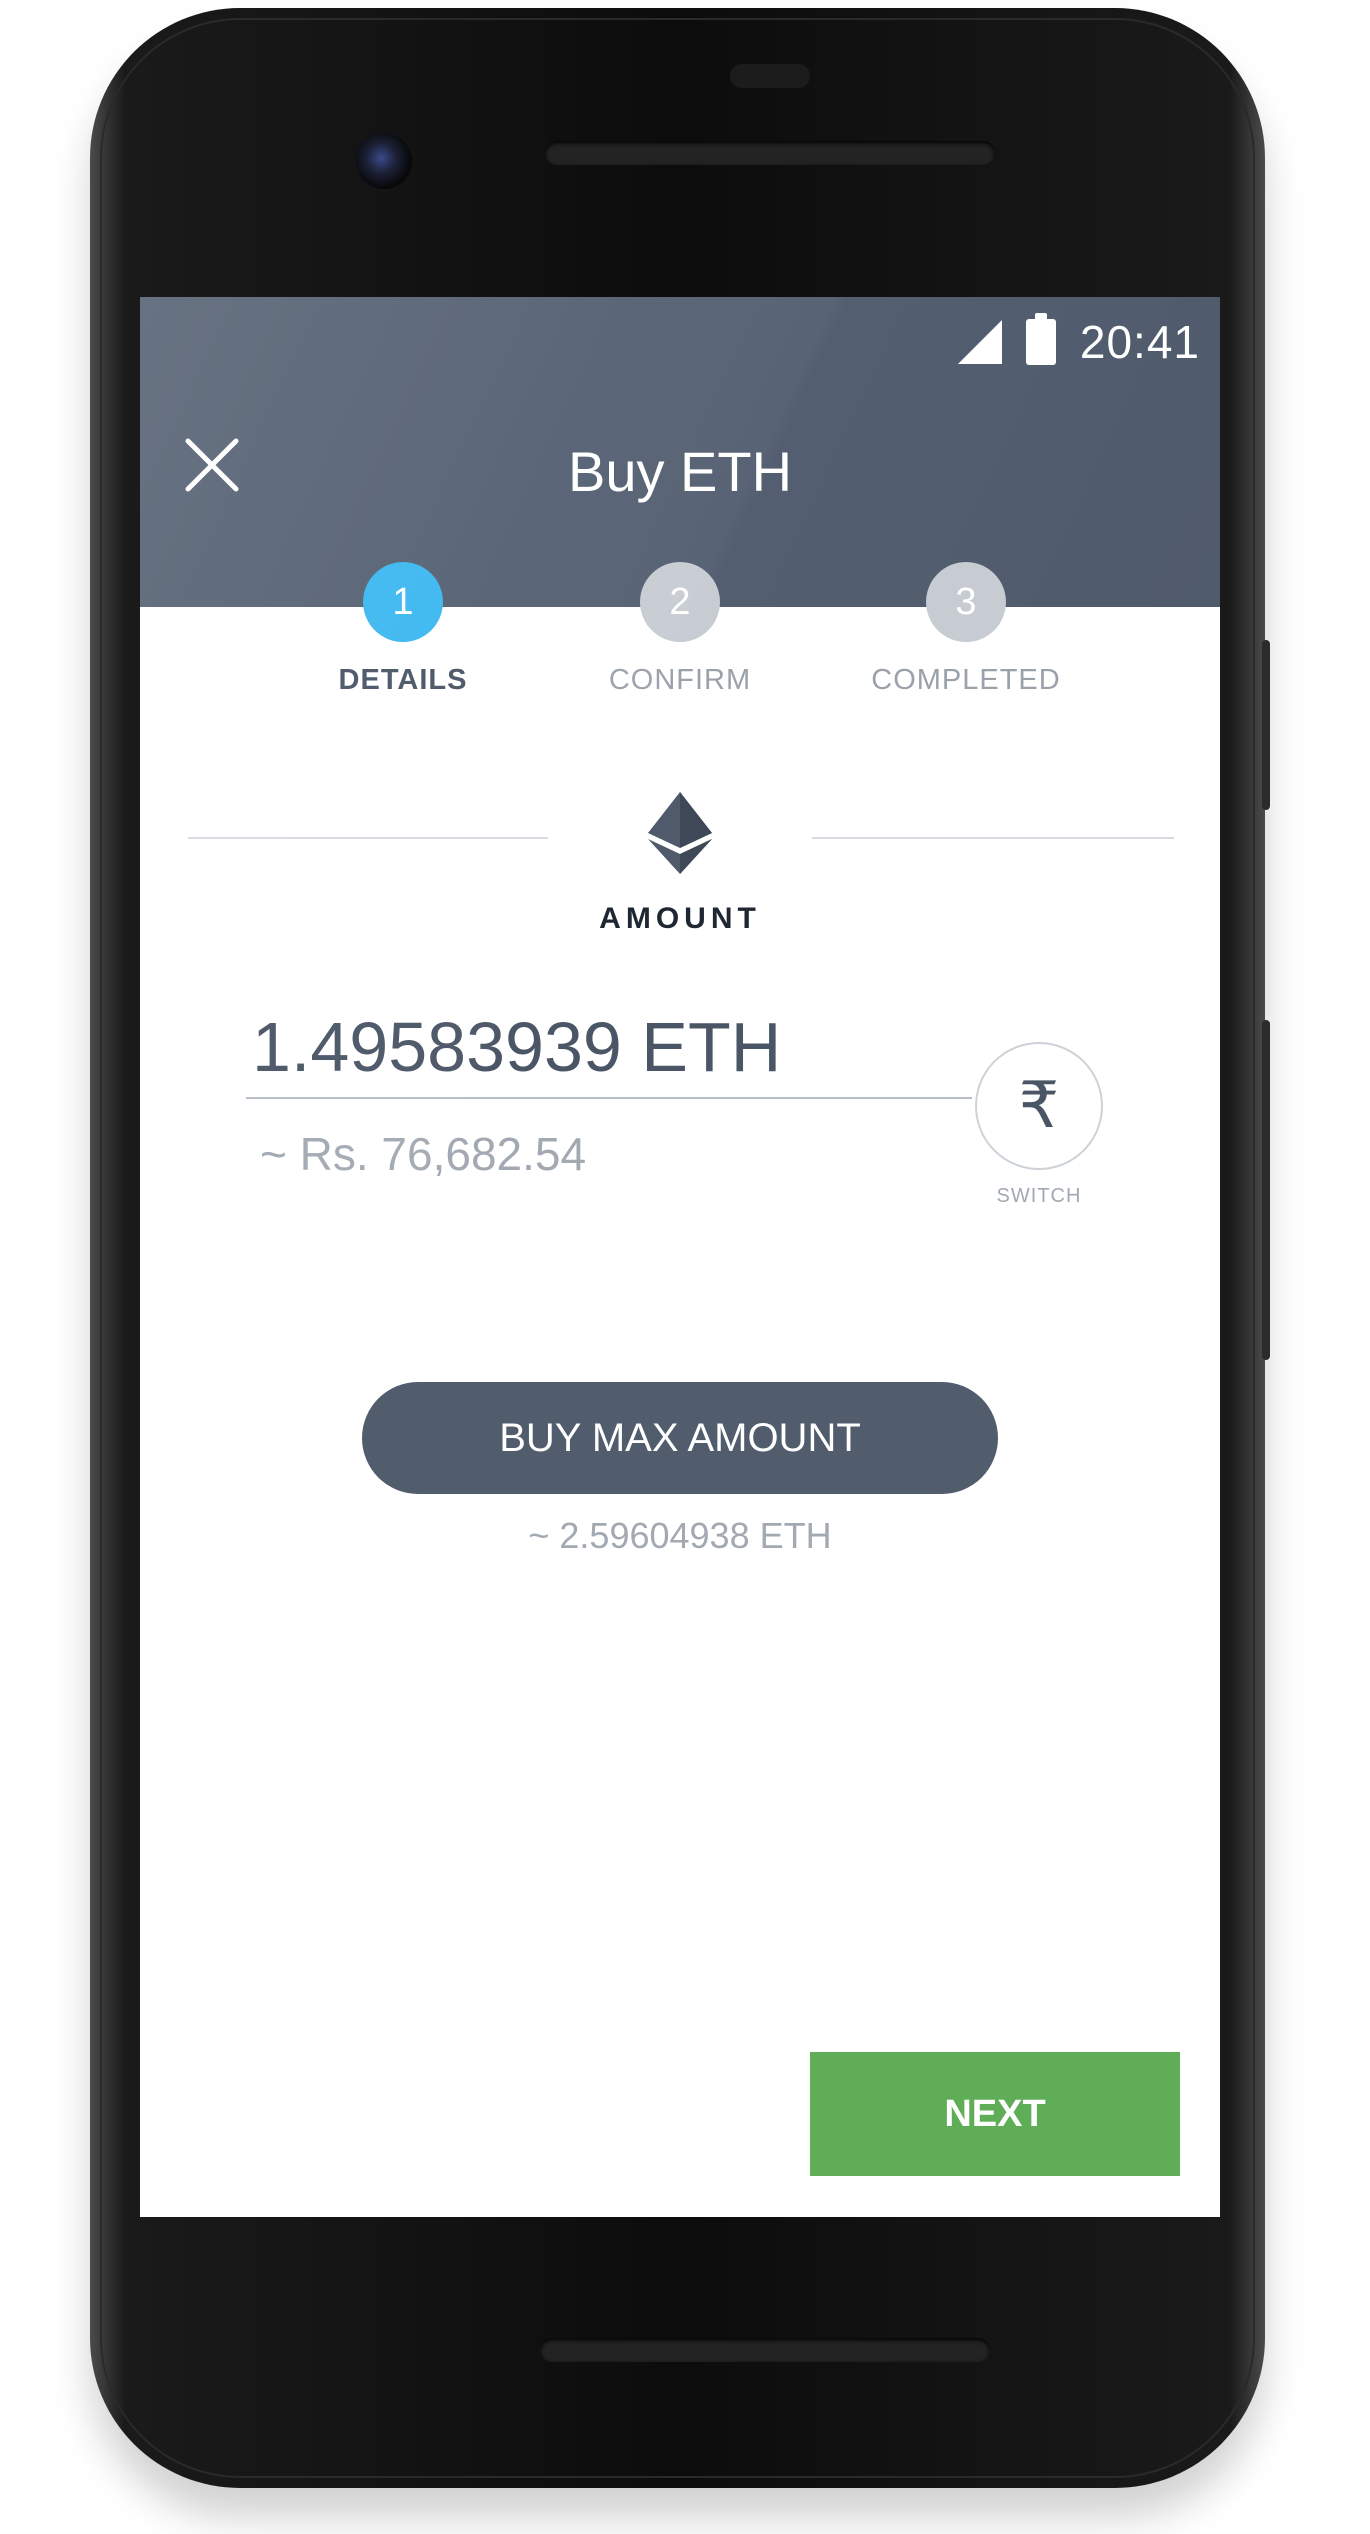 This screenshot has width=1370, height=2534. Describe the element at coordinates (680, 471) in the screenshot. I see `page-title: Buy ETH` at that location.